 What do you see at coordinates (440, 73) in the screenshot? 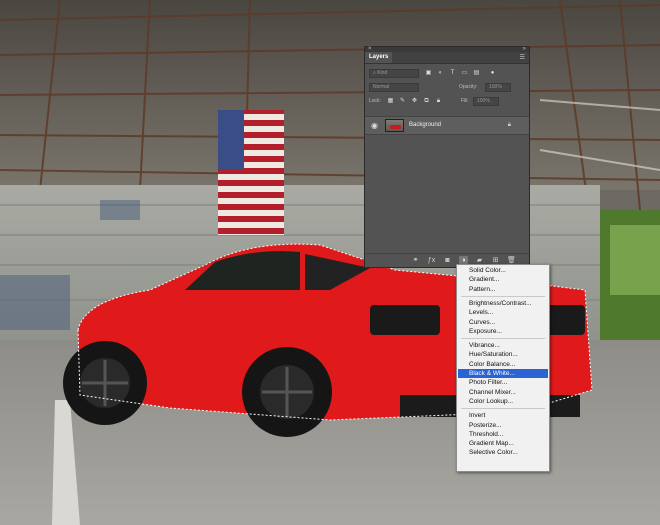
I see `adjustment-filter-icon: ◐` at bounding box center [440, 73].